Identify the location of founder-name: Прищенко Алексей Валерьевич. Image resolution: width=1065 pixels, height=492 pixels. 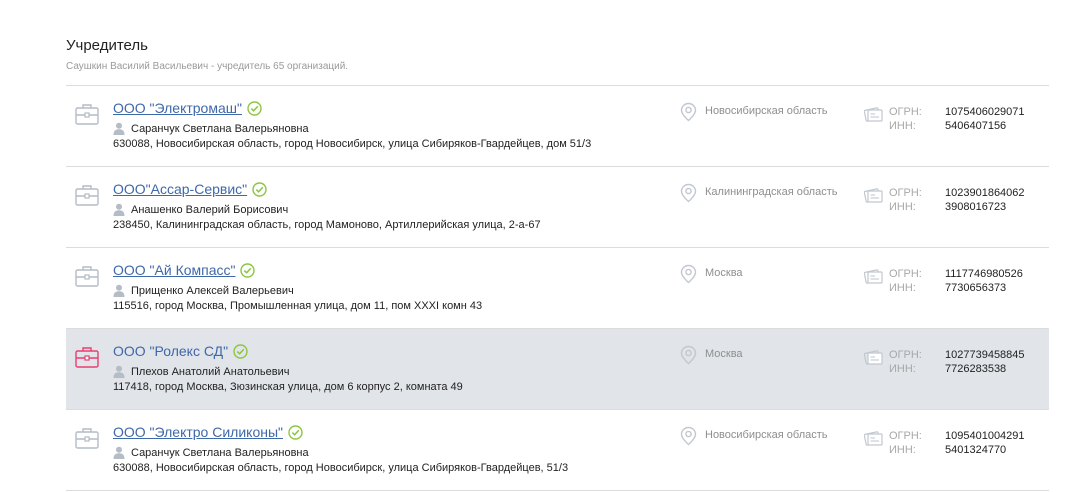
(212, 290).